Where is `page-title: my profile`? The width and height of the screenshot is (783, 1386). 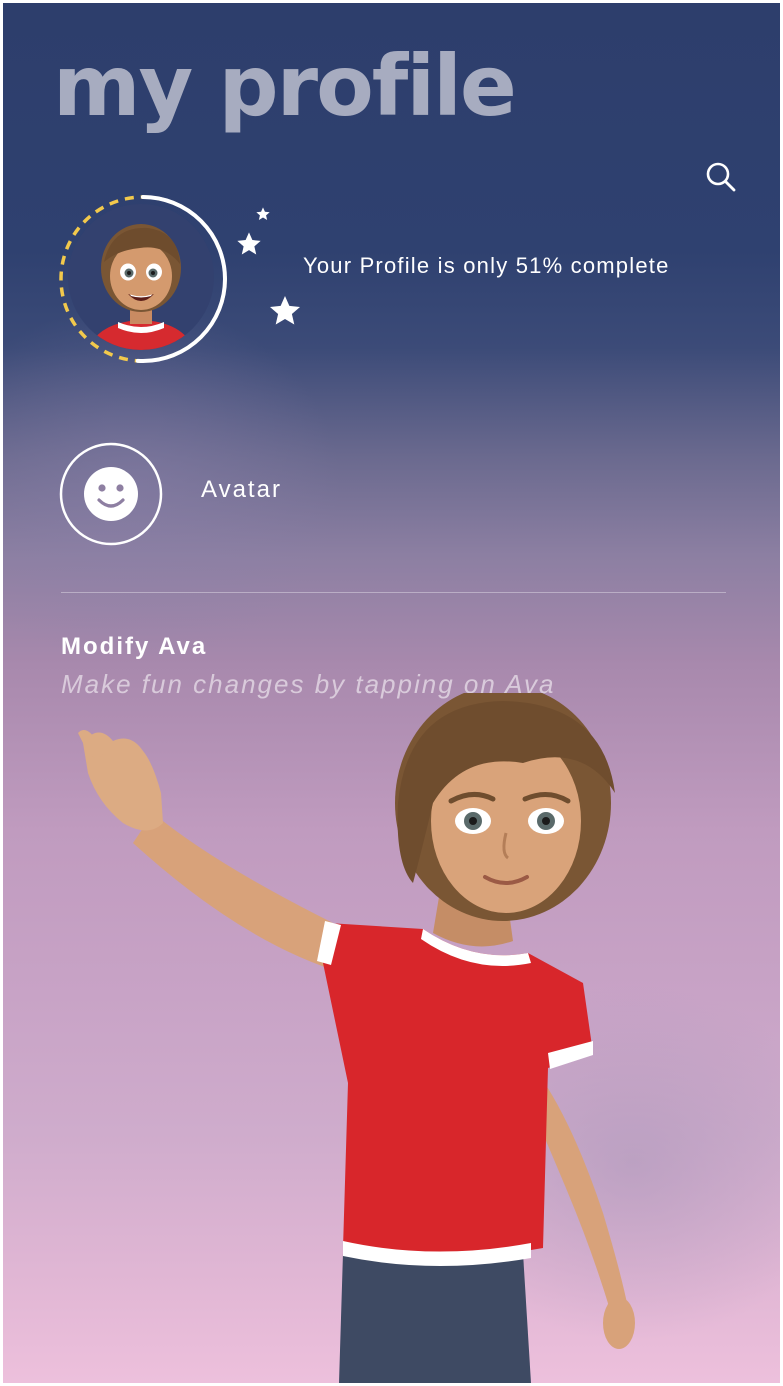 page-title: my profile is located at coordinates (285, 86).